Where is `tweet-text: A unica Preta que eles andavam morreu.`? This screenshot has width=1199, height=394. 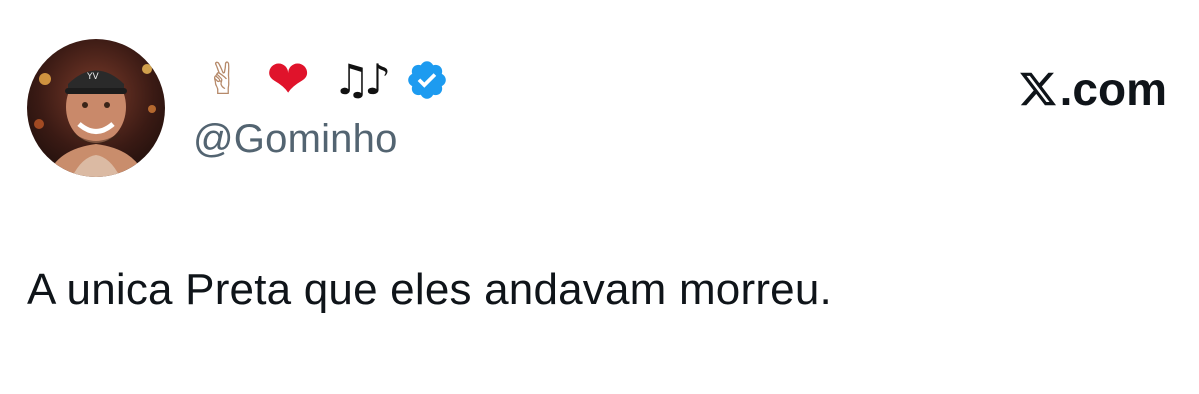 tweet-text: A unica Preta que eles andavam morreu. is located at coordinates (429, 289).